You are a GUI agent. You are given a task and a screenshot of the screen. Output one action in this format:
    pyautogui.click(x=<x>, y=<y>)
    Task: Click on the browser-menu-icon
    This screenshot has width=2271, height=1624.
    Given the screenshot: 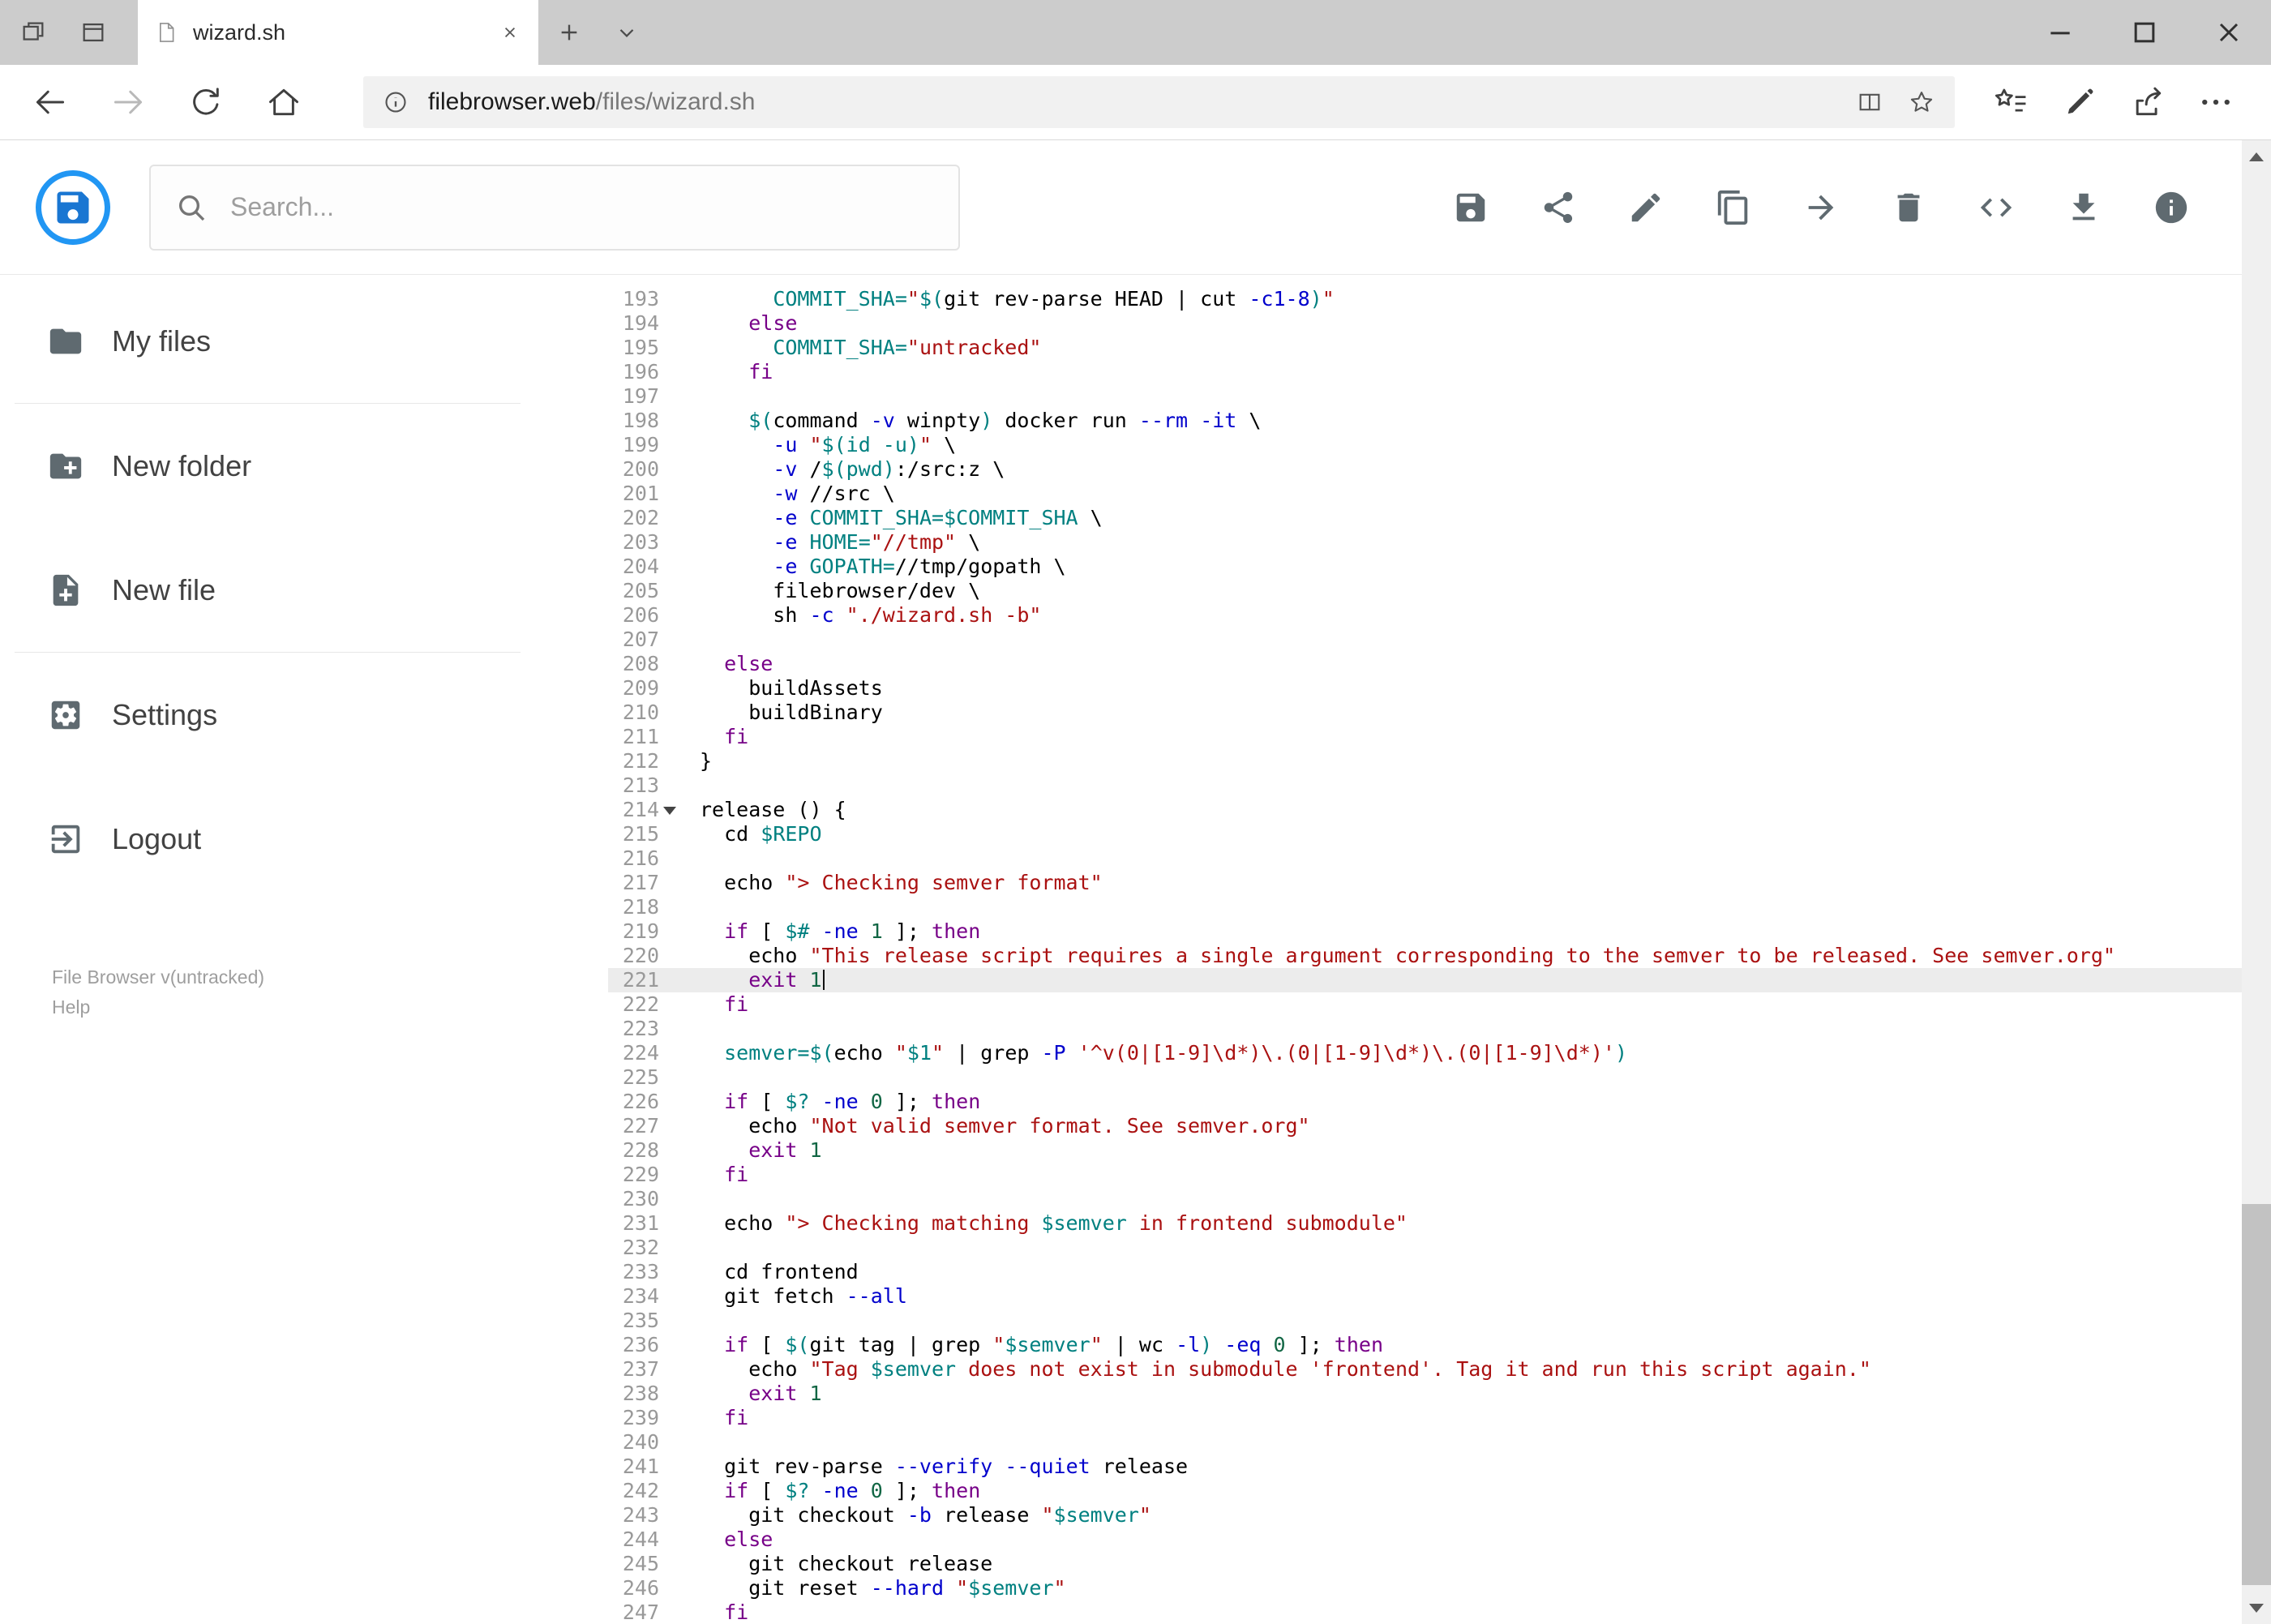 What is the action you would take?
    pyautogui.click(x=2216, y=102)
    